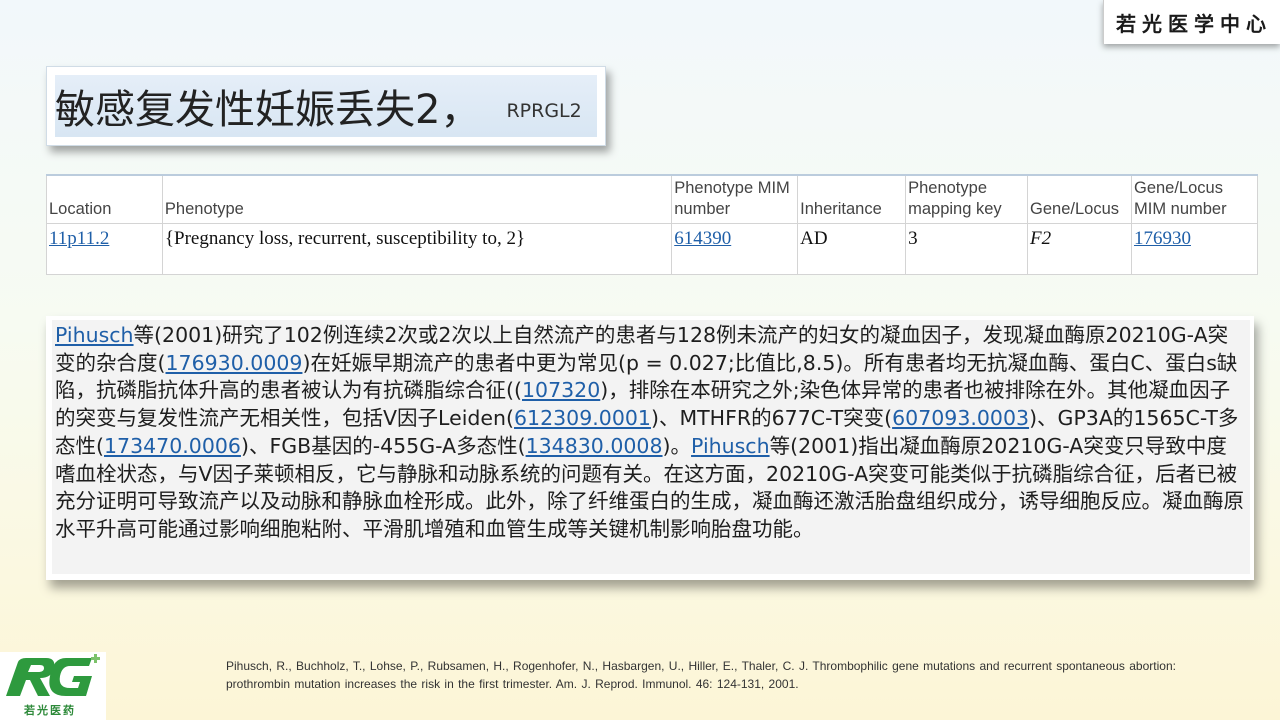  I want to click on header-gene-locus: Gene/Locus, so click(1079, 199).